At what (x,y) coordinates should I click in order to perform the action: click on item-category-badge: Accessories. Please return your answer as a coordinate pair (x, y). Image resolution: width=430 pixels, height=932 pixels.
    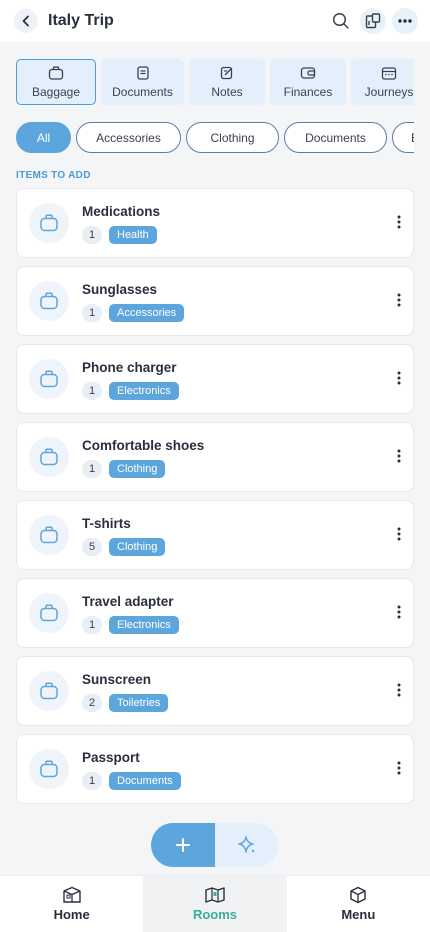
    Looking at the image, I should click on (147, 313).